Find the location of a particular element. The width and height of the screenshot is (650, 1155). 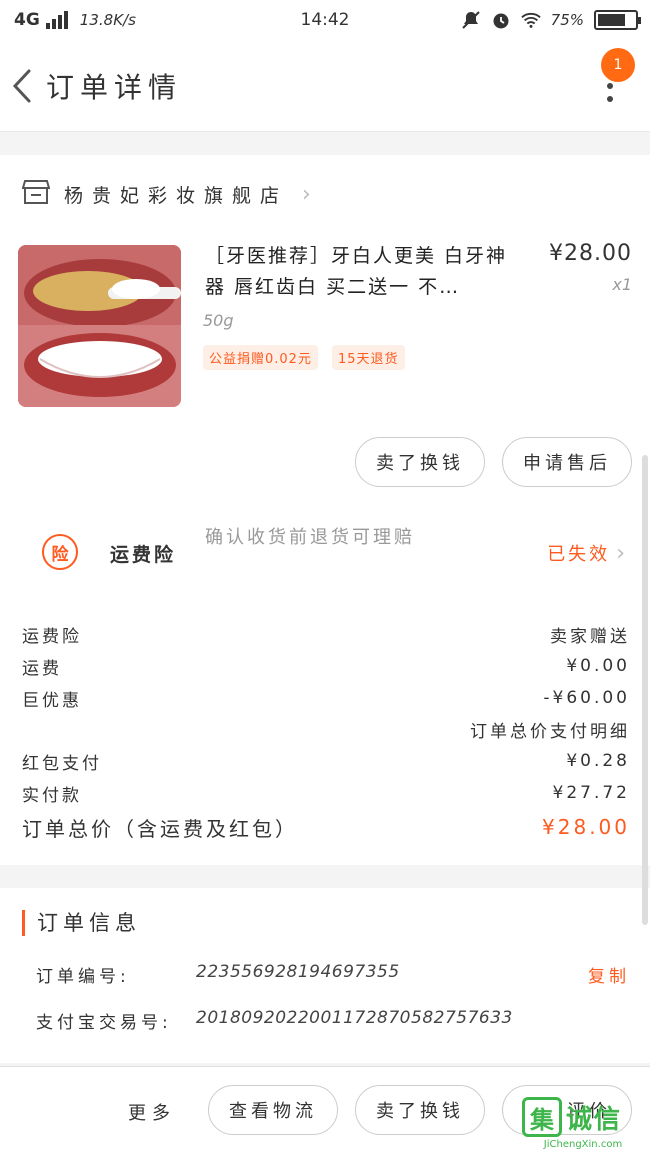

return-policy-tag: 15天退货 is located at coordinates (368, 357).